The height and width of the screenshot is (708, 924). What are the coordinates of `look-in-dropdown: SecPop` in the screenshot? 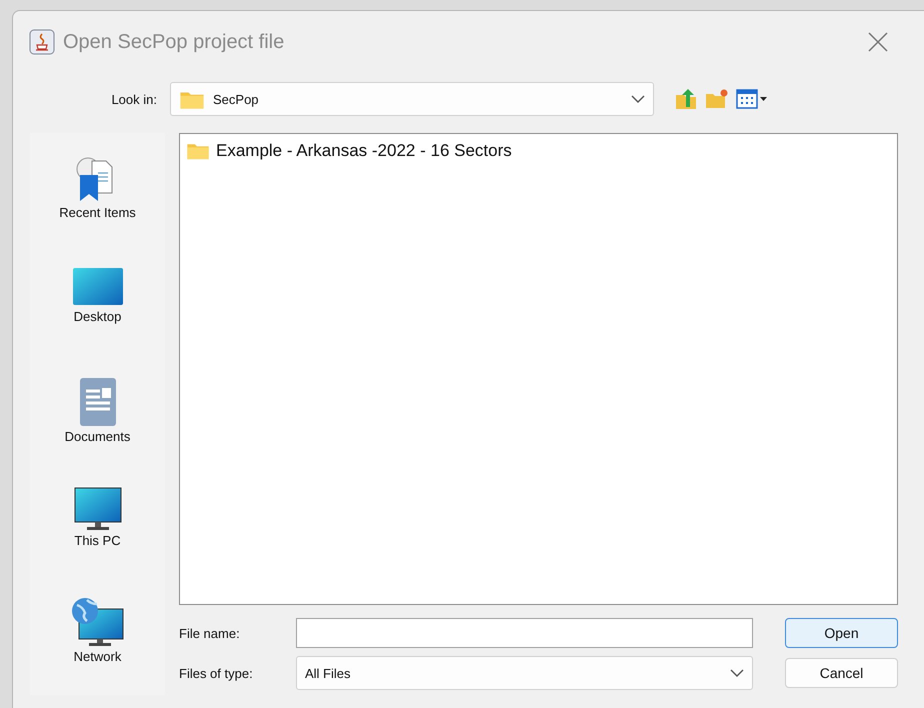 It's located at (412, 99).